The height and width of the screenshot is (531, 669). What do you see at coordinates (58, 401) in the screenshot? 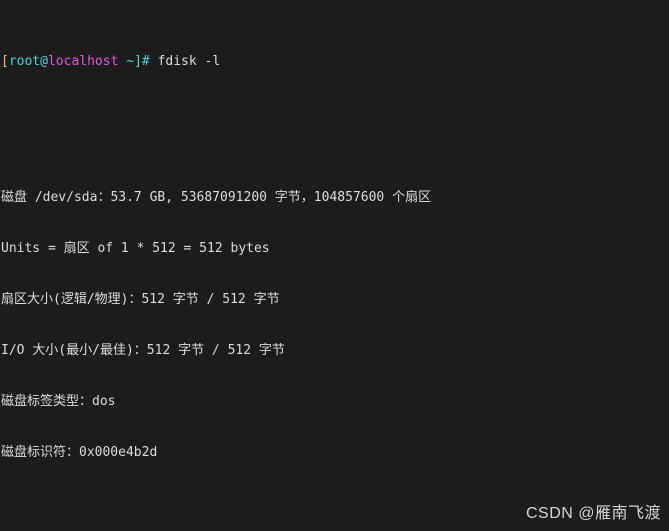
I see `disk-sda-label-type: 磁盘标签类型：dos` at bounding box center [58, 401].